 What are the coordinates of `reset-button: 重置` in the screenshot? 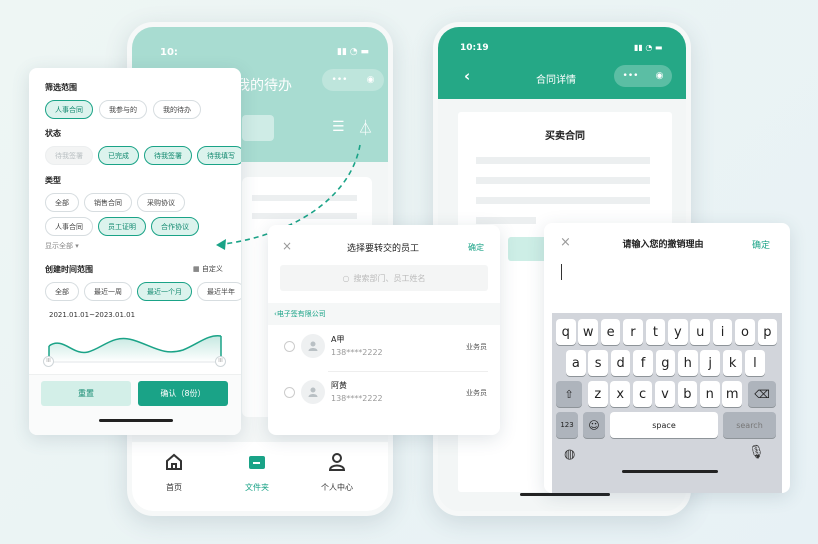 It's located at (86, 393).